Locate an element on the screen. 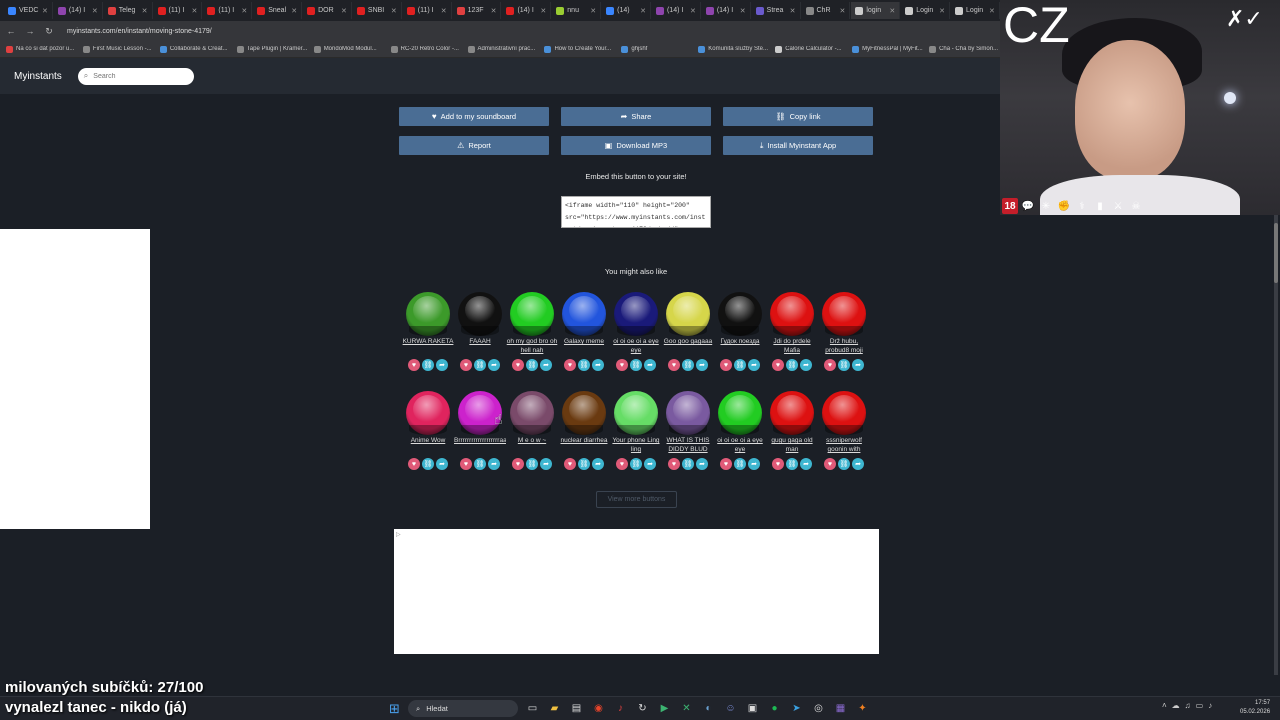  flame-icon: ✦ is located at coordinates (862, 708).